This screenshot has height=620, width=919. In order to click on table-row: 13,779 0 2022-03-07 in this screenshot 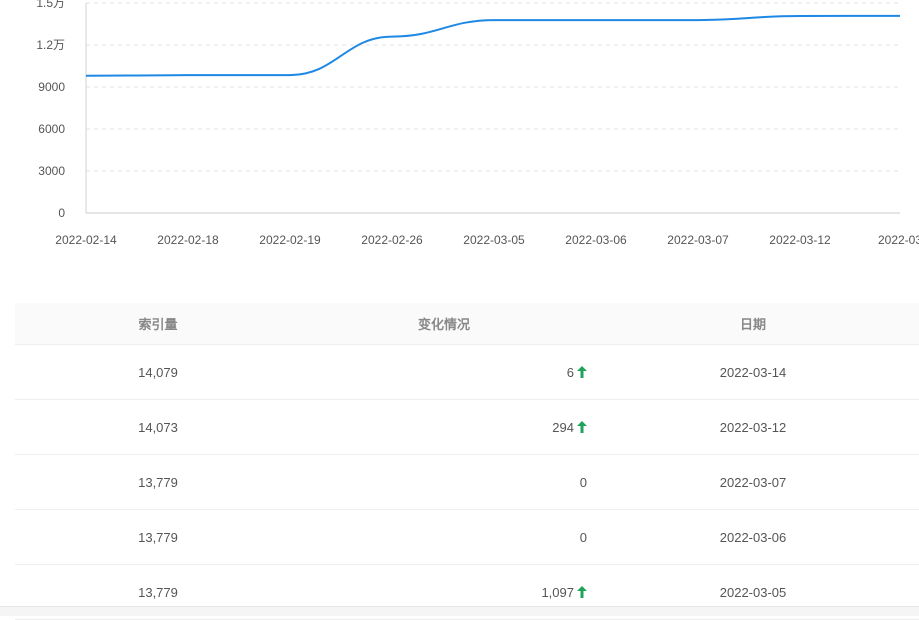, I will do `click(467, 482)`.